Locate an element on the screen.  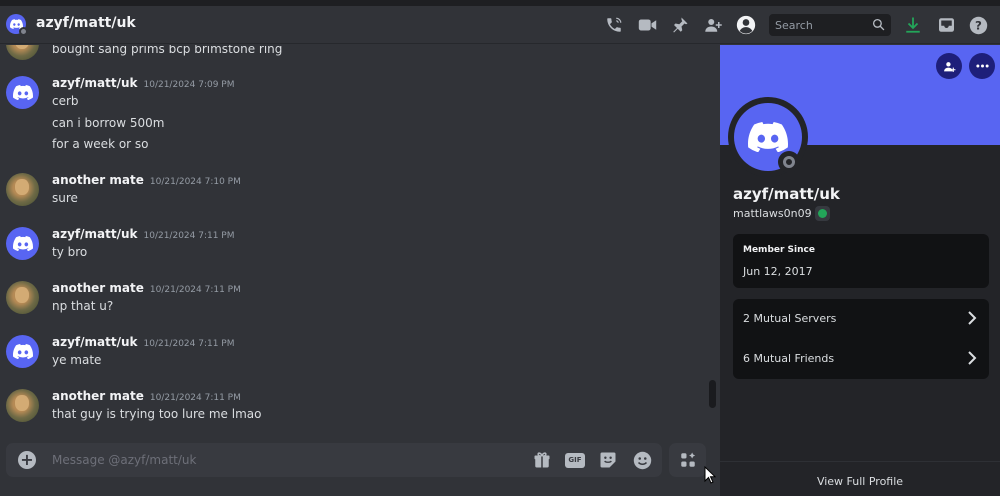
apps-button is located at coordinates (687, 460).